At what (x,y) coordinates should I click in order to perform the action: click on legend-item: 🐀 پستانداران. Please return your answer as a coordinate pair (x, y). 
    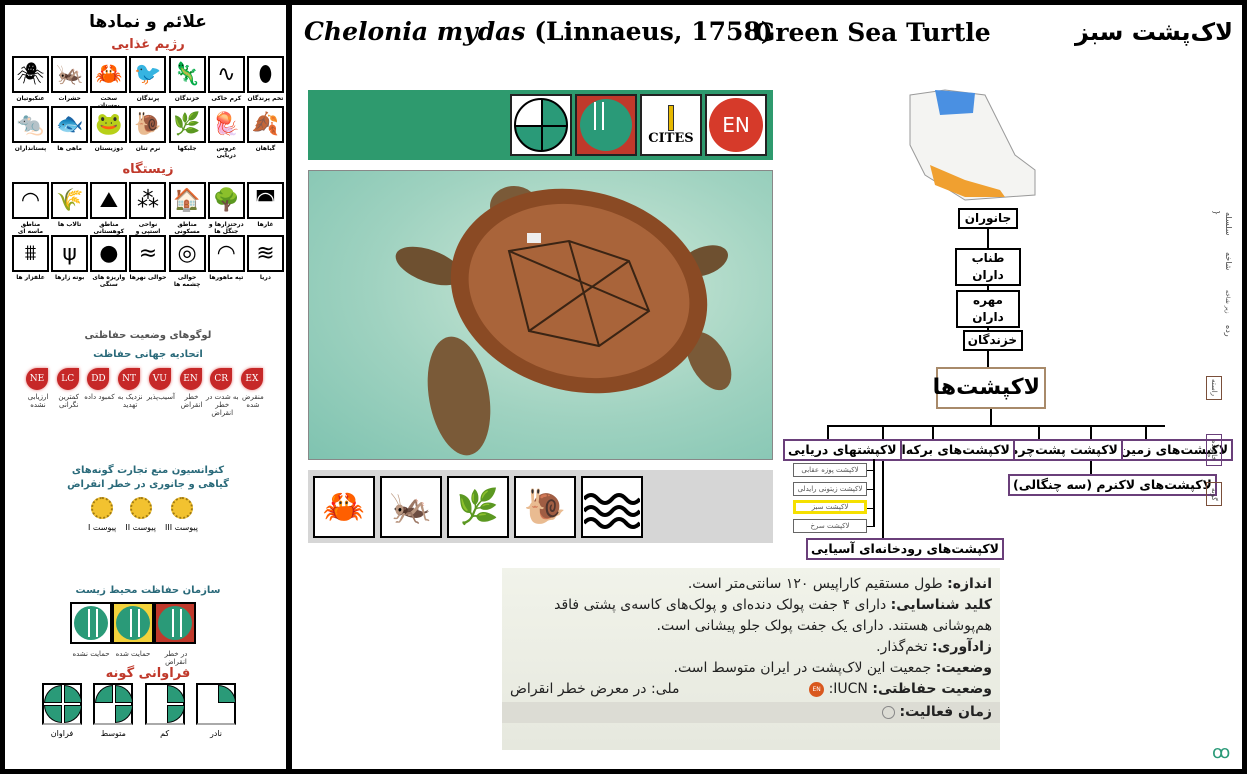
    Looking at the image, I should click on (30, 132).